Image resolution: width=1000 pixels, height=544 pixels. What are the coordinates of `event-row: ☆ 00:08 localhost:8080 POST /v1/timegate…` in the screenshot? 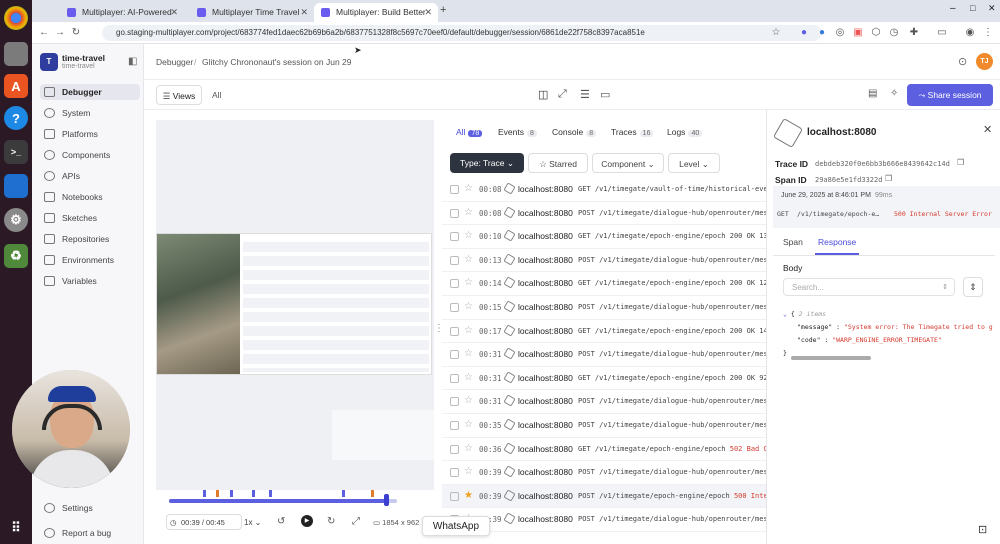 It's located at (604, 214).